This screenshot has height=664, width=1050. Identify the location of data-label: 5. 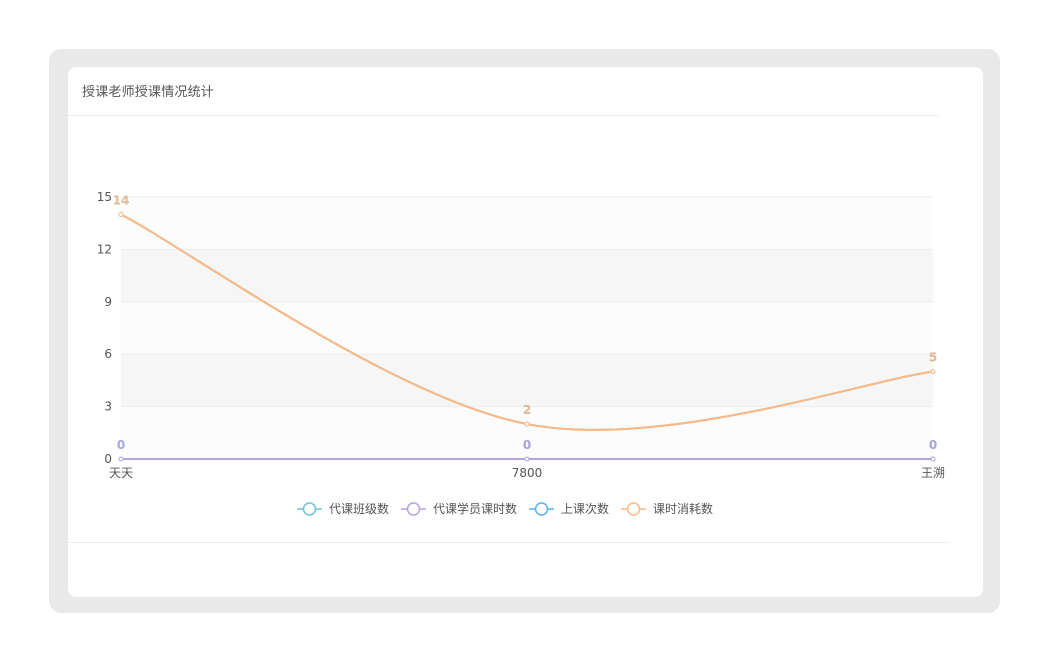
(933, 358).